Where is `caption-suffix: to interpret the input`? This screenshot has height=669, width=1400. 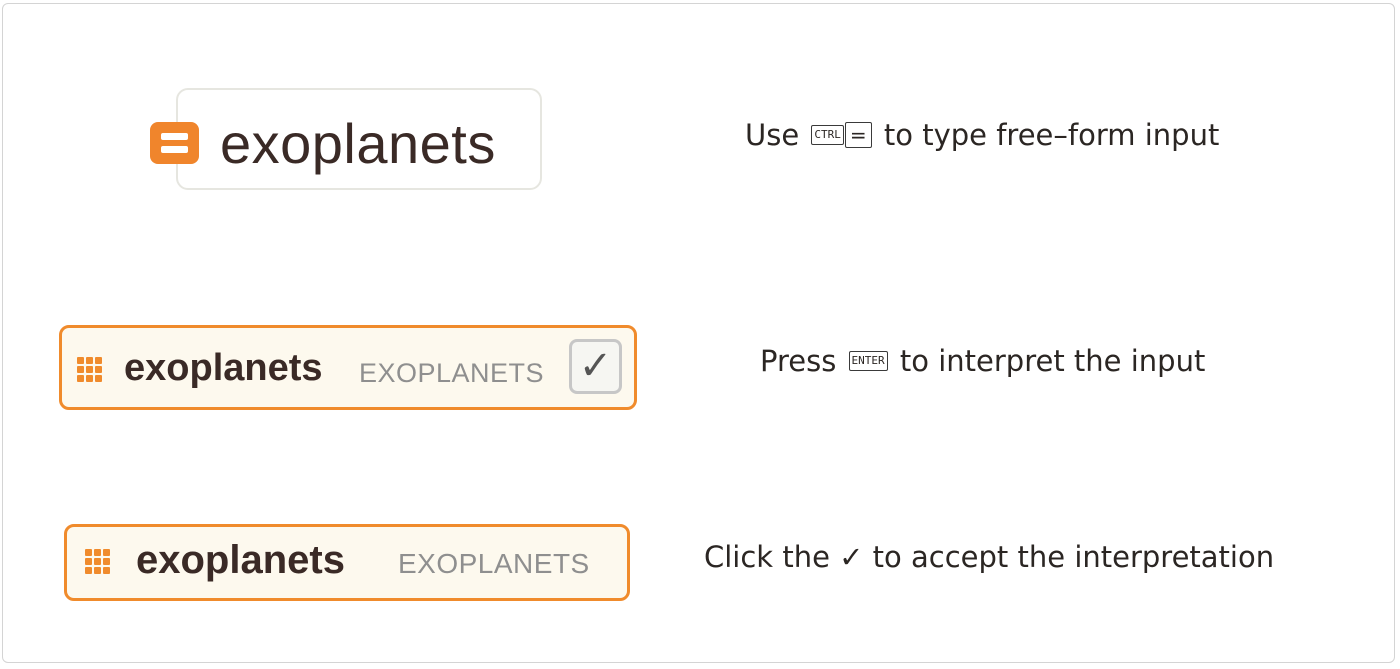 caption-suffix: to interpret the input is located at coordinates (1052, 361).